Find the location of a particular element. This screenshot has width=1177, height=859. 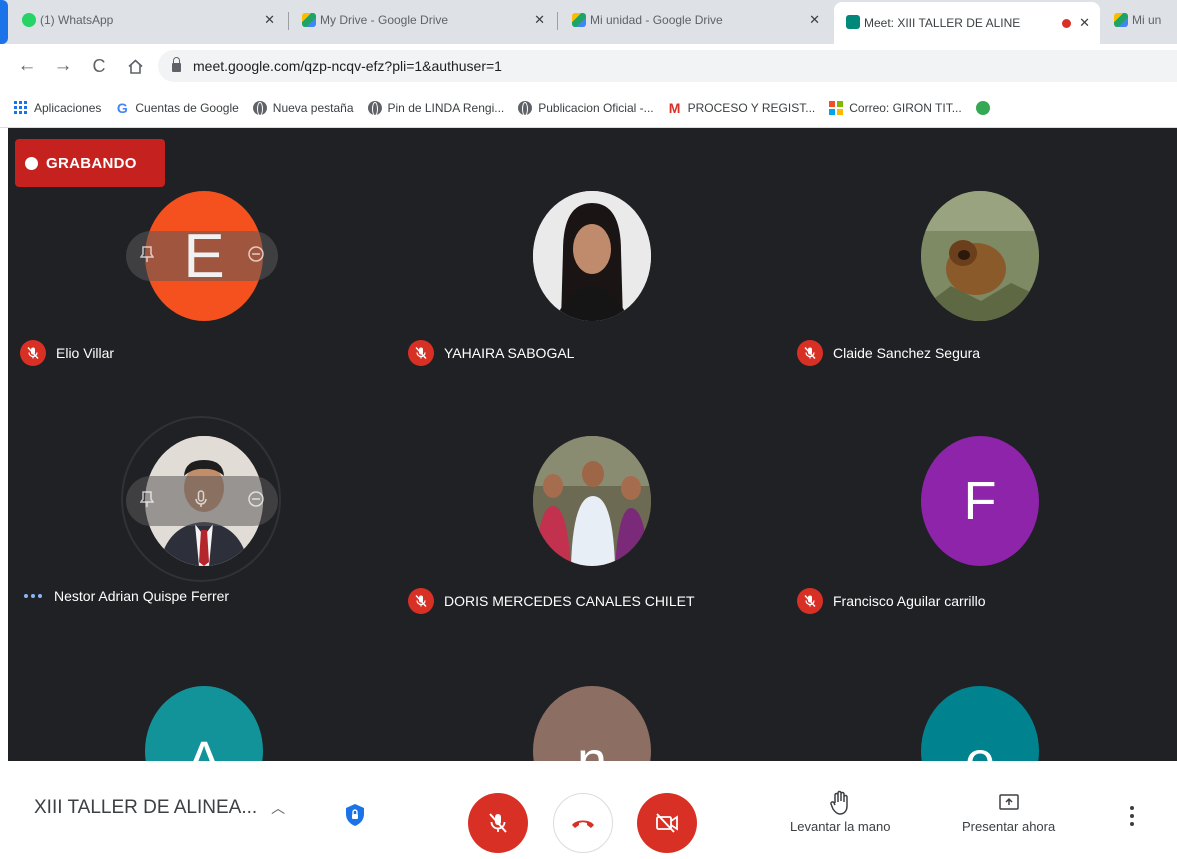

tab-mi-unidad-2: Mi un is located at coordinates (1139, 20).